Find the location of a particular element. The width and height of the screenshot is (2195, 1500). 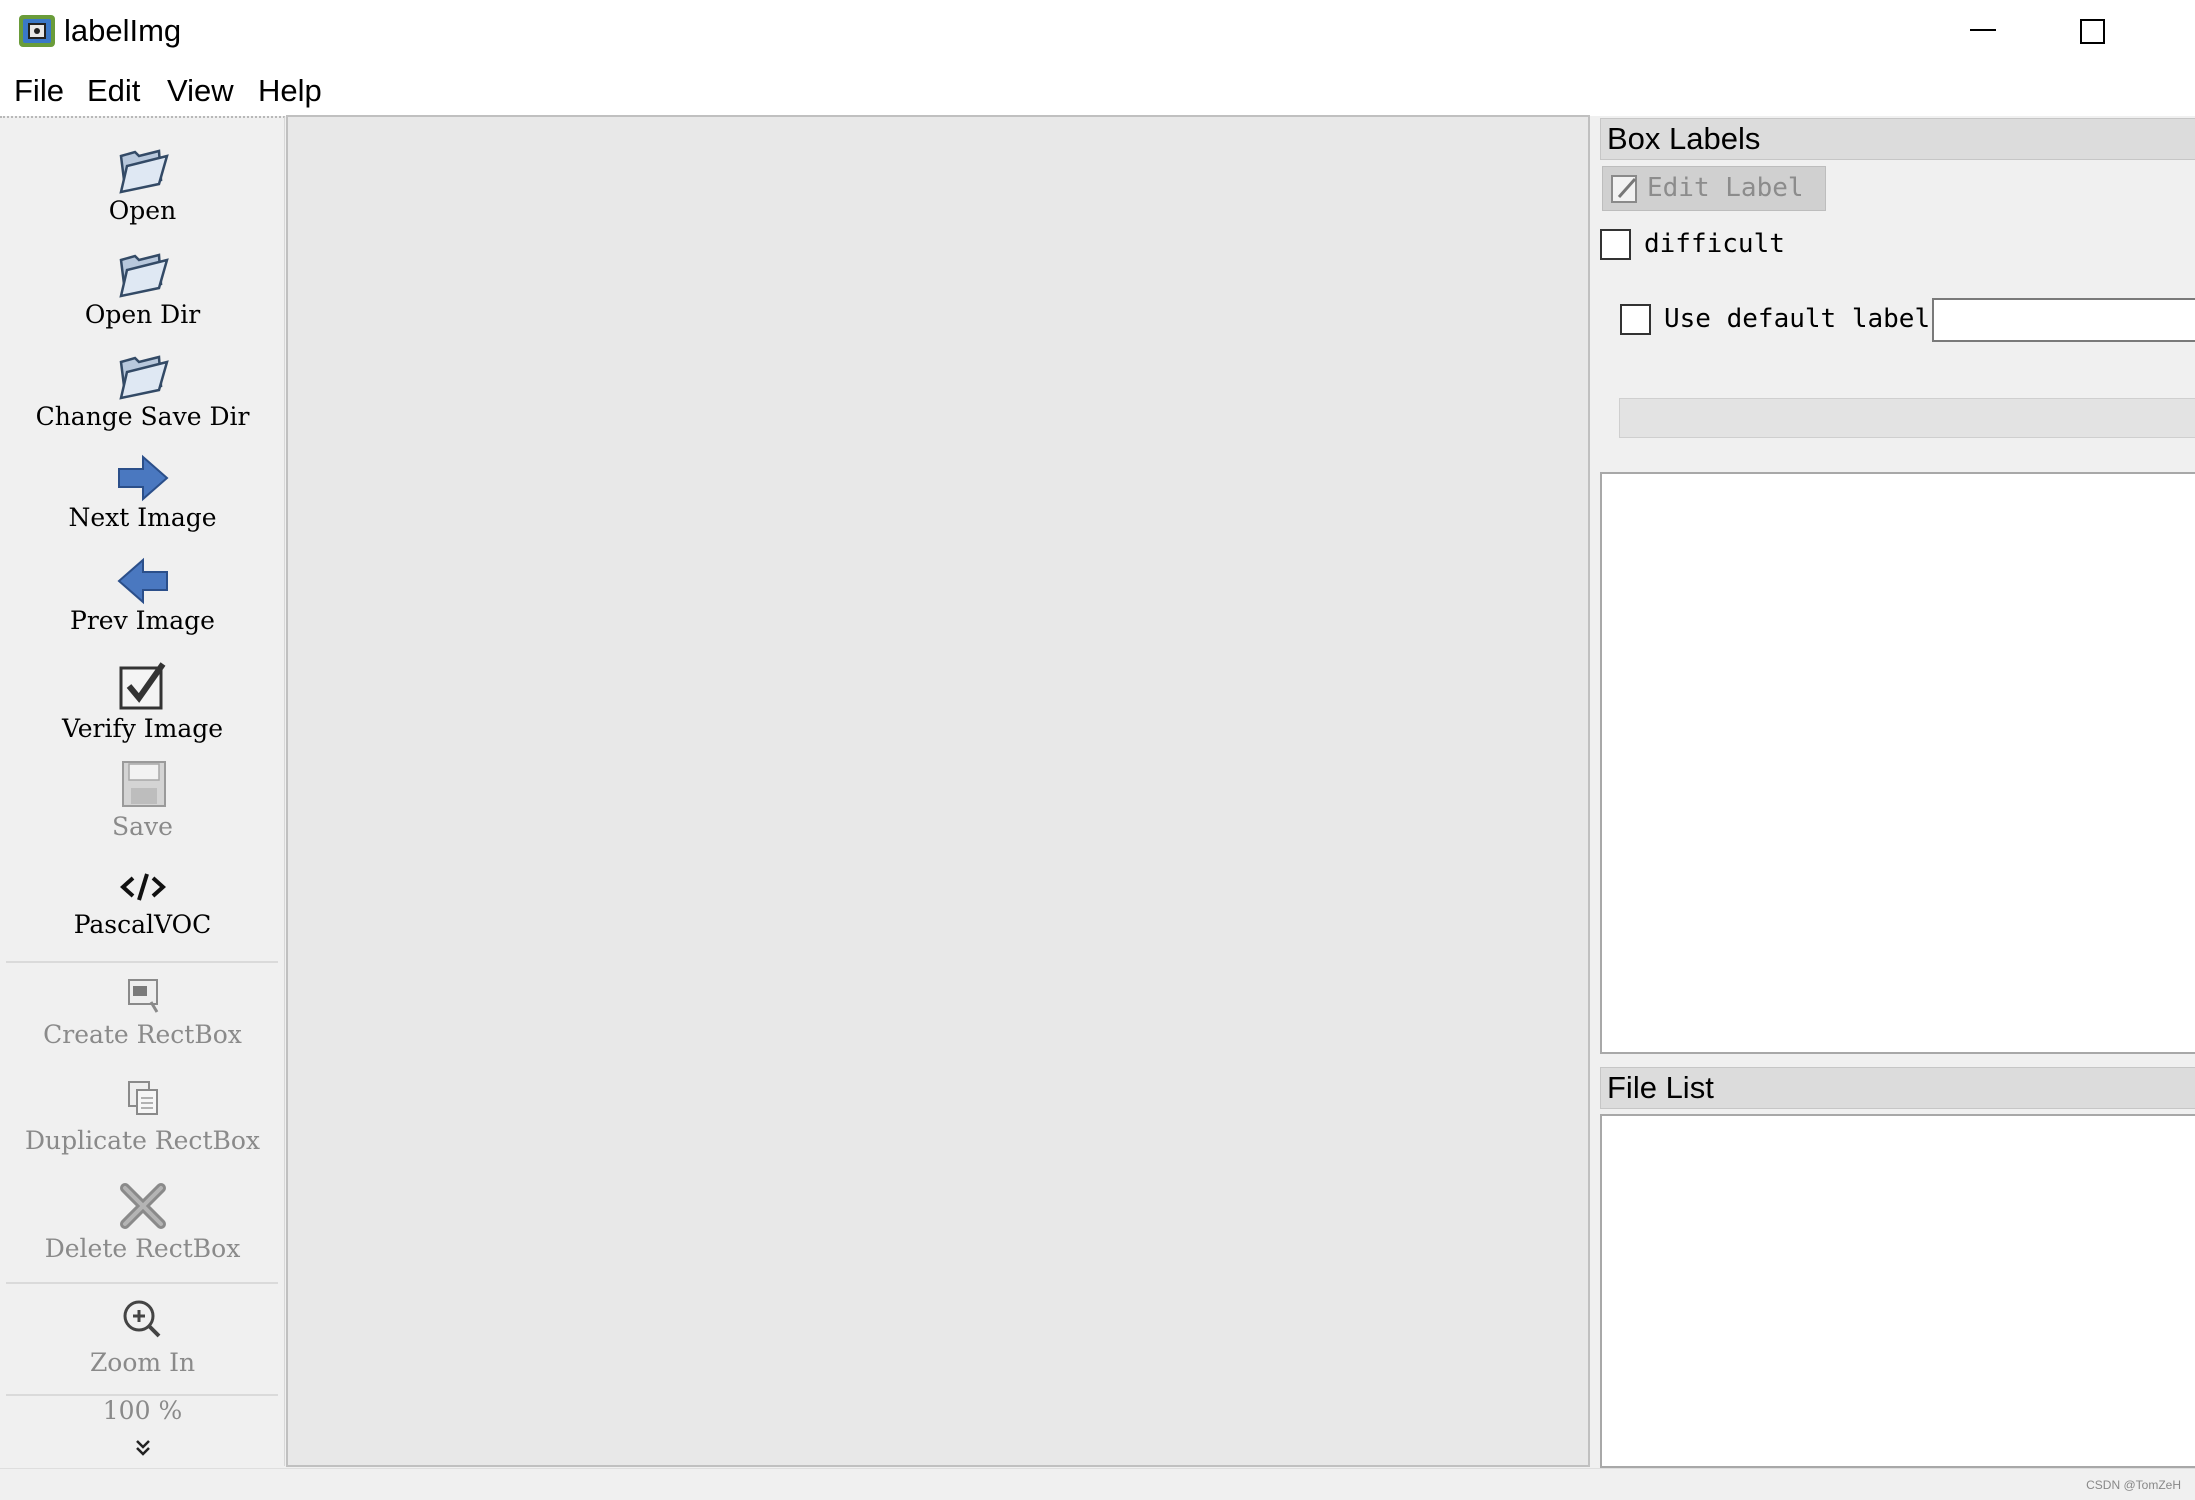

prev-image-button: Prev Image is located at coordinates (142, 596).